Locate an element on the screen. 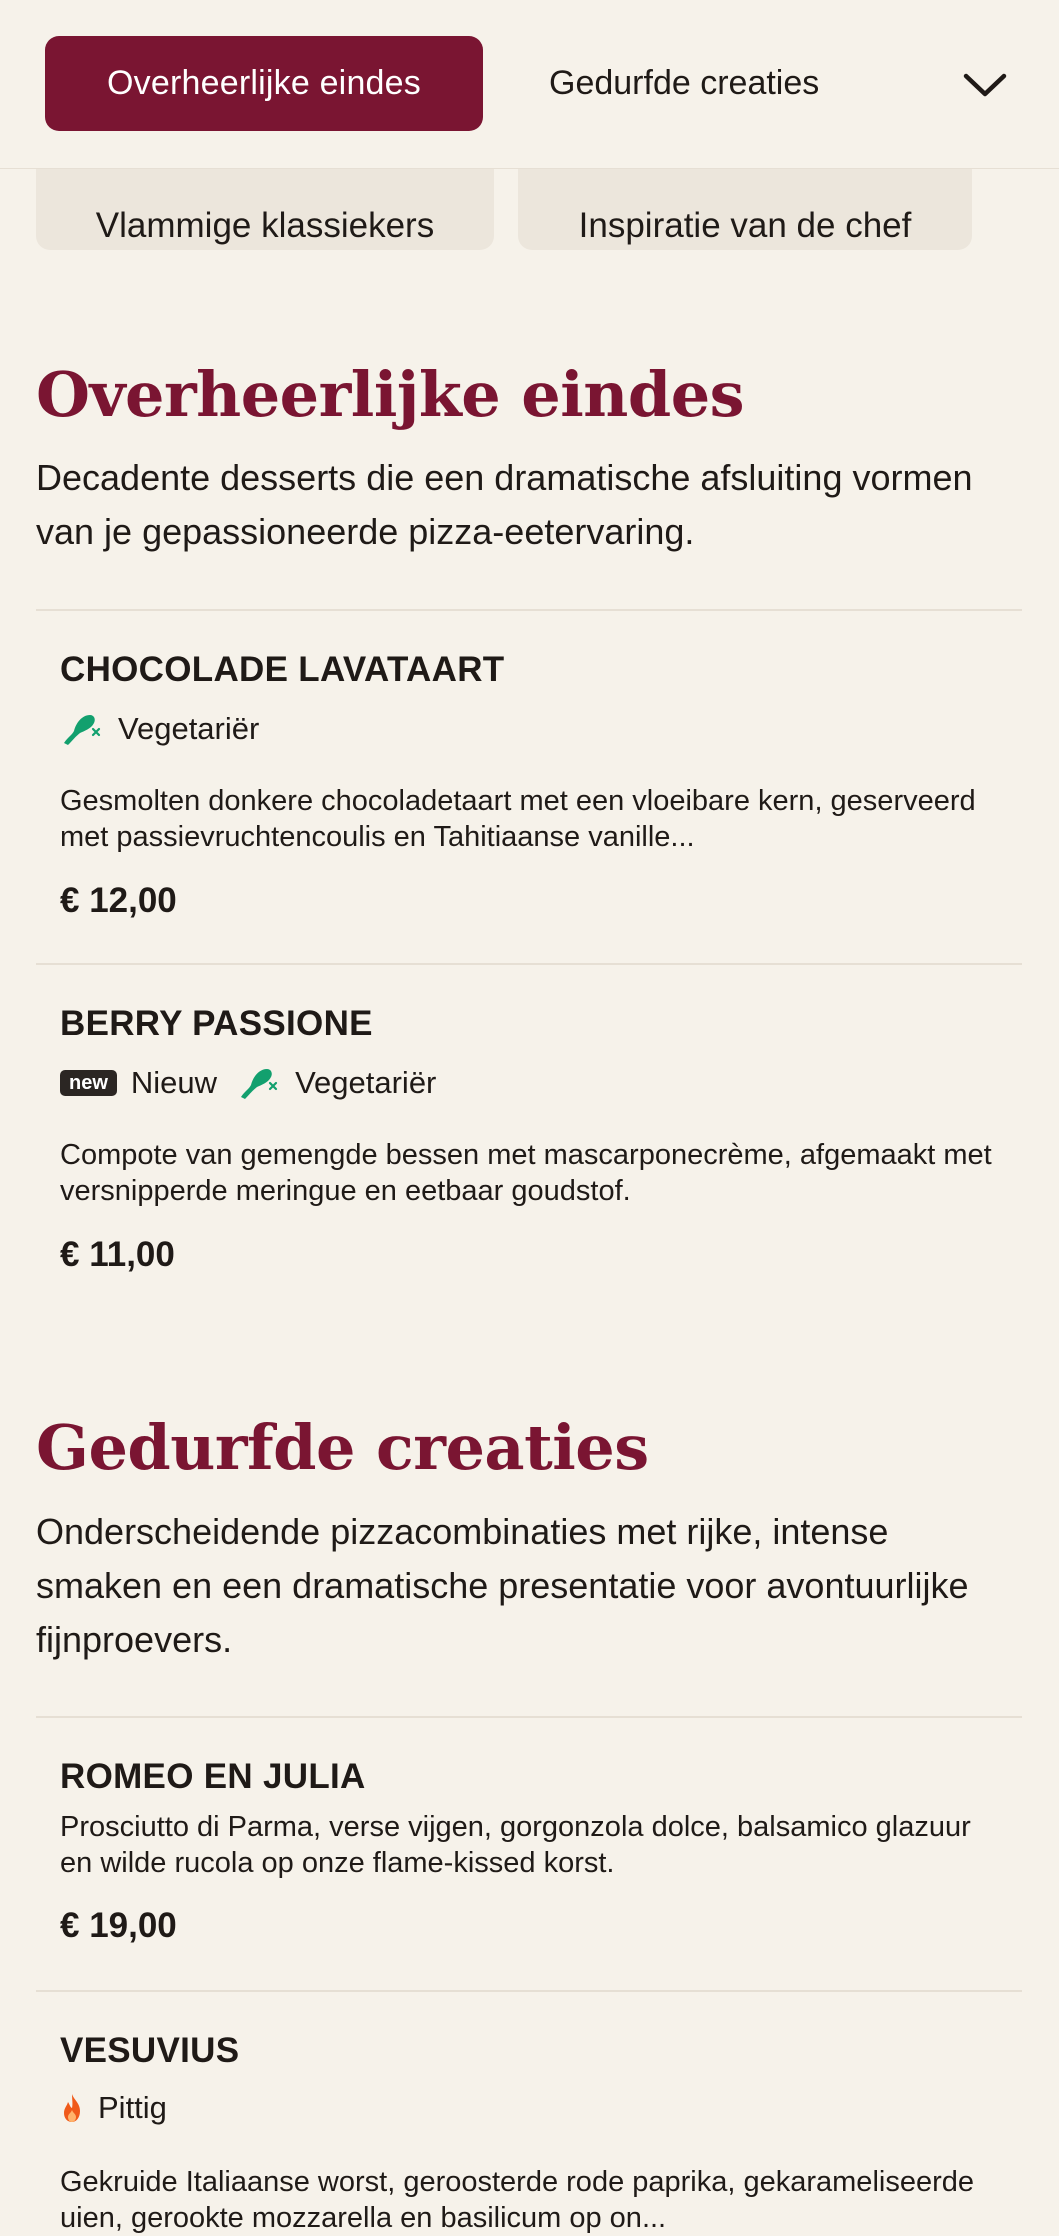  chevron-down-icon is located at coordinates (985, 85).